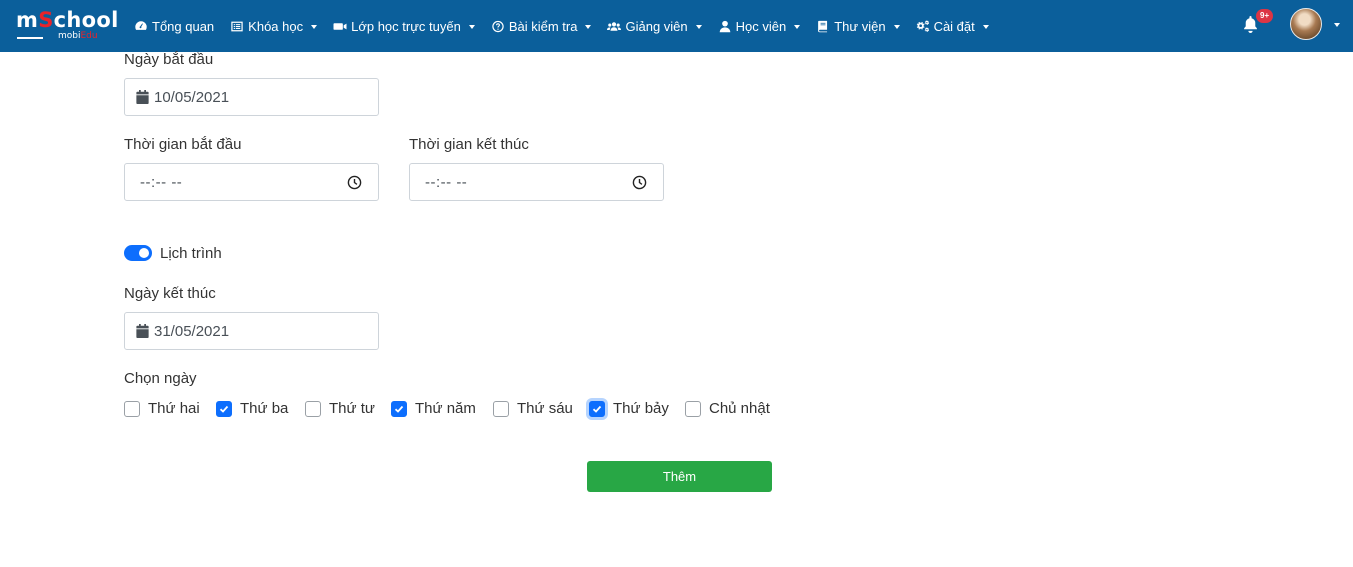 Image resolution: width=1353 pixels, height=567 pixels. What do you see at coordinates (340, 26) in the screenshot?
I see `video-camera-icon` at bounding box center [340, 26].